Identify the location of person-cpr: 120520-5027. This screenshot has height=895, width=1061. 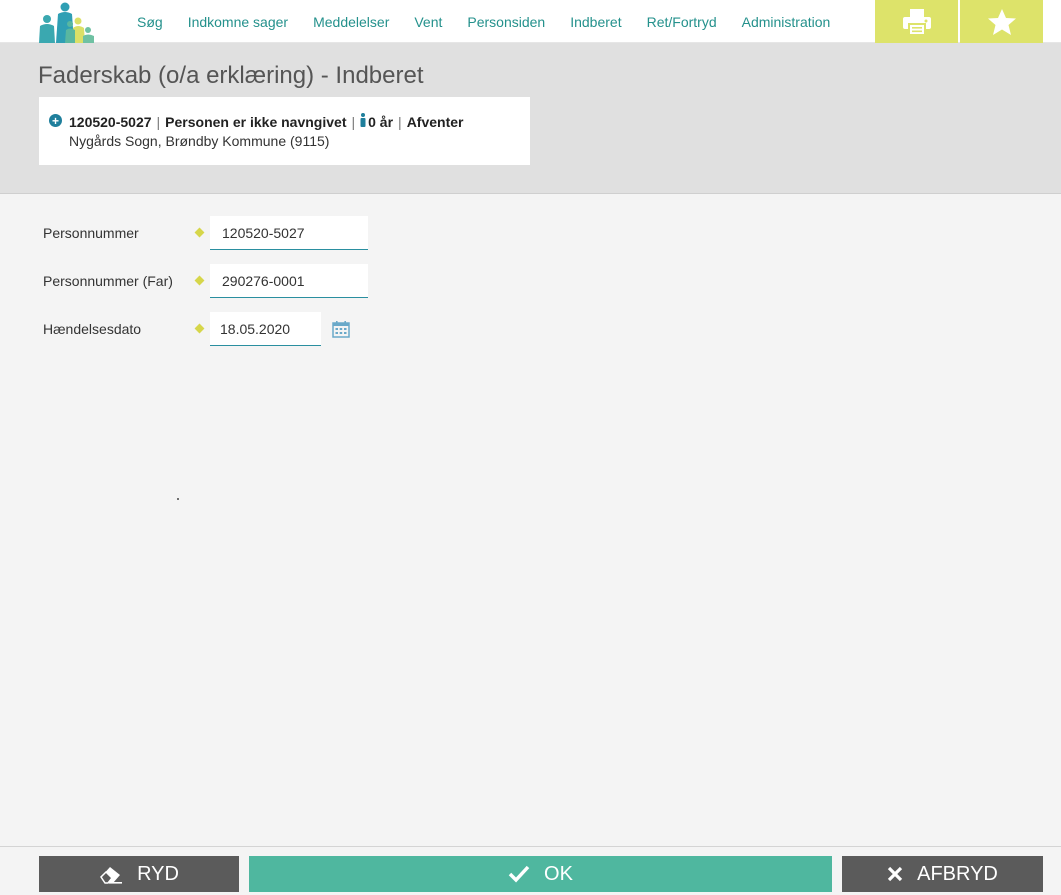
(110, 121).